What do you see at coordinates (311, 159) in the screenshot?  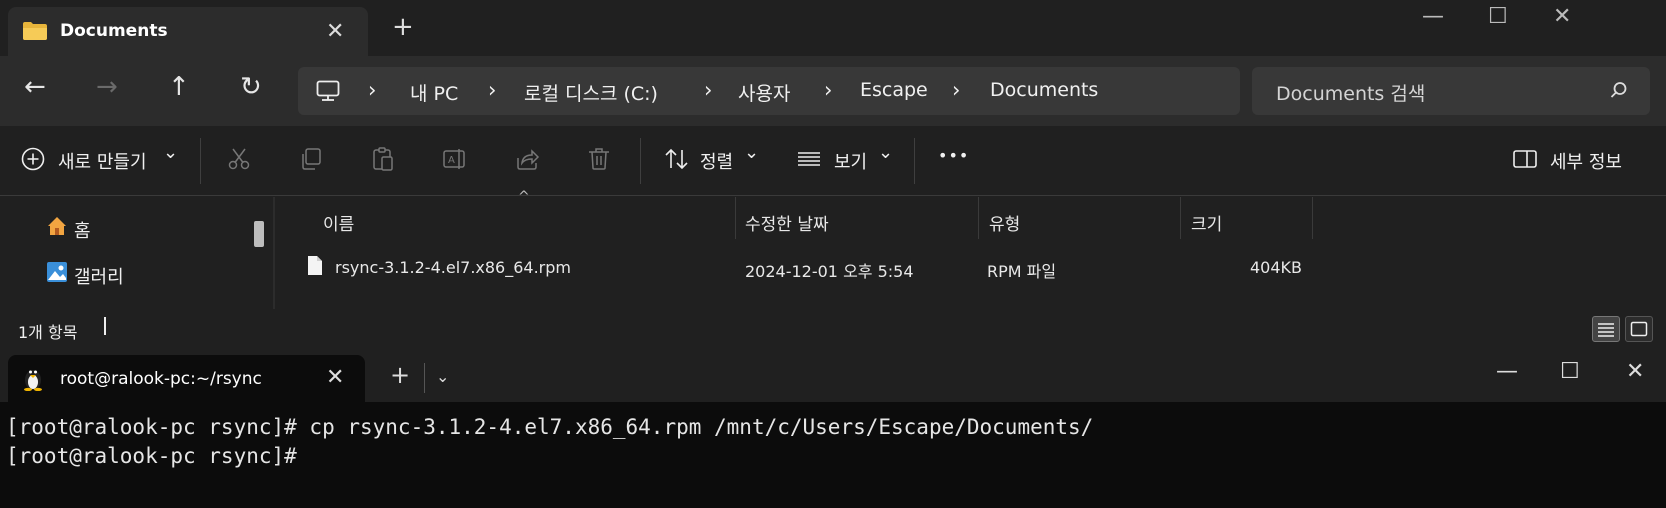 I see `copy-icon` at bounding box center [311, 159].